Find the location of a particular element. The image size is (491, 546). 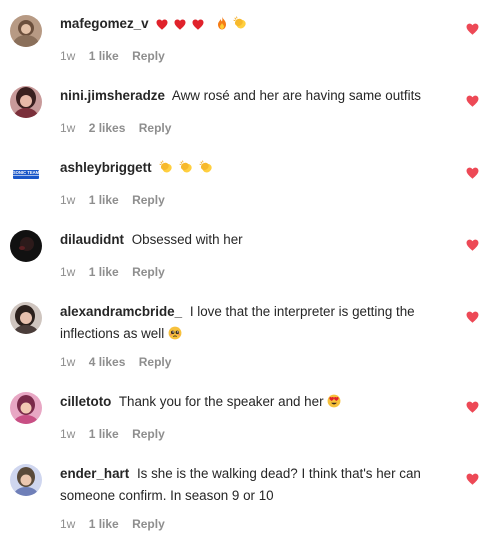

comment-username: dilaudidnt is located at coordinates (92, 239).